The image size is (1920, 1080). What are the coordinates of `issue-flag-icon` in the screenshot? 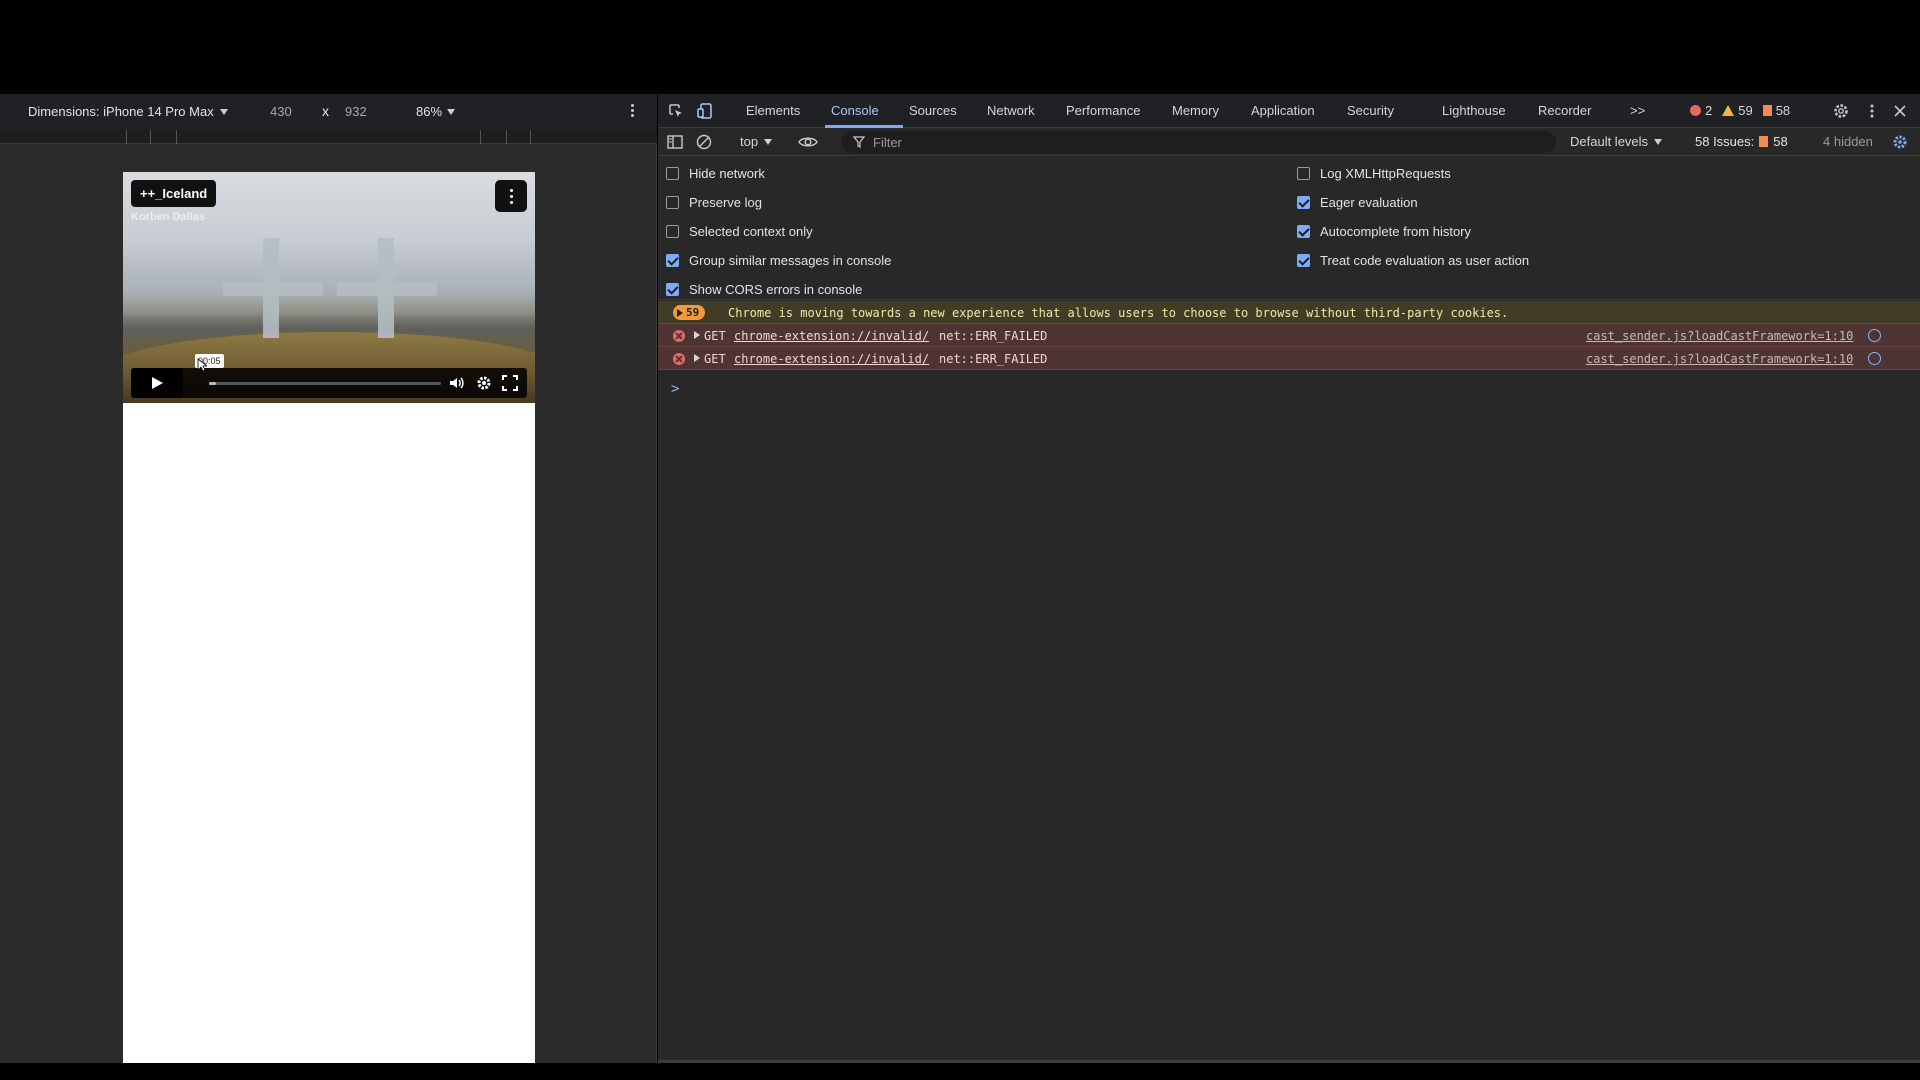 It's located at (1764, 141).